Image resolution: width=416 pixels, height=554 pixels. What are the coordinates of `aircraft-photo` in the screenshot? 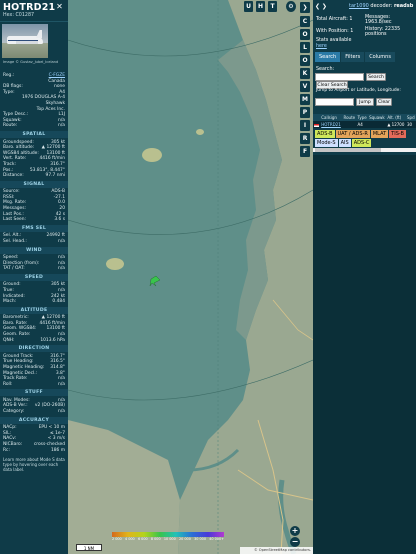 It's located at (25, 41).